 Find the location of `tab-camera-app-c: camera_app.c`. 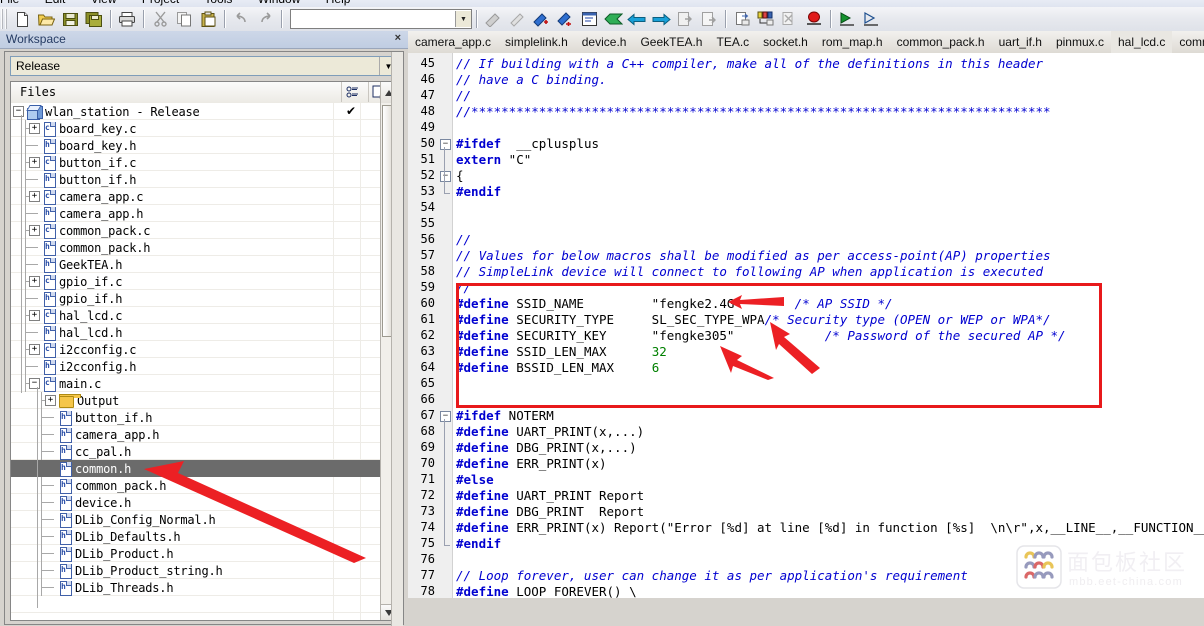

tab-camera-app-c: camera_app.c is located at coordinates (453, 42).